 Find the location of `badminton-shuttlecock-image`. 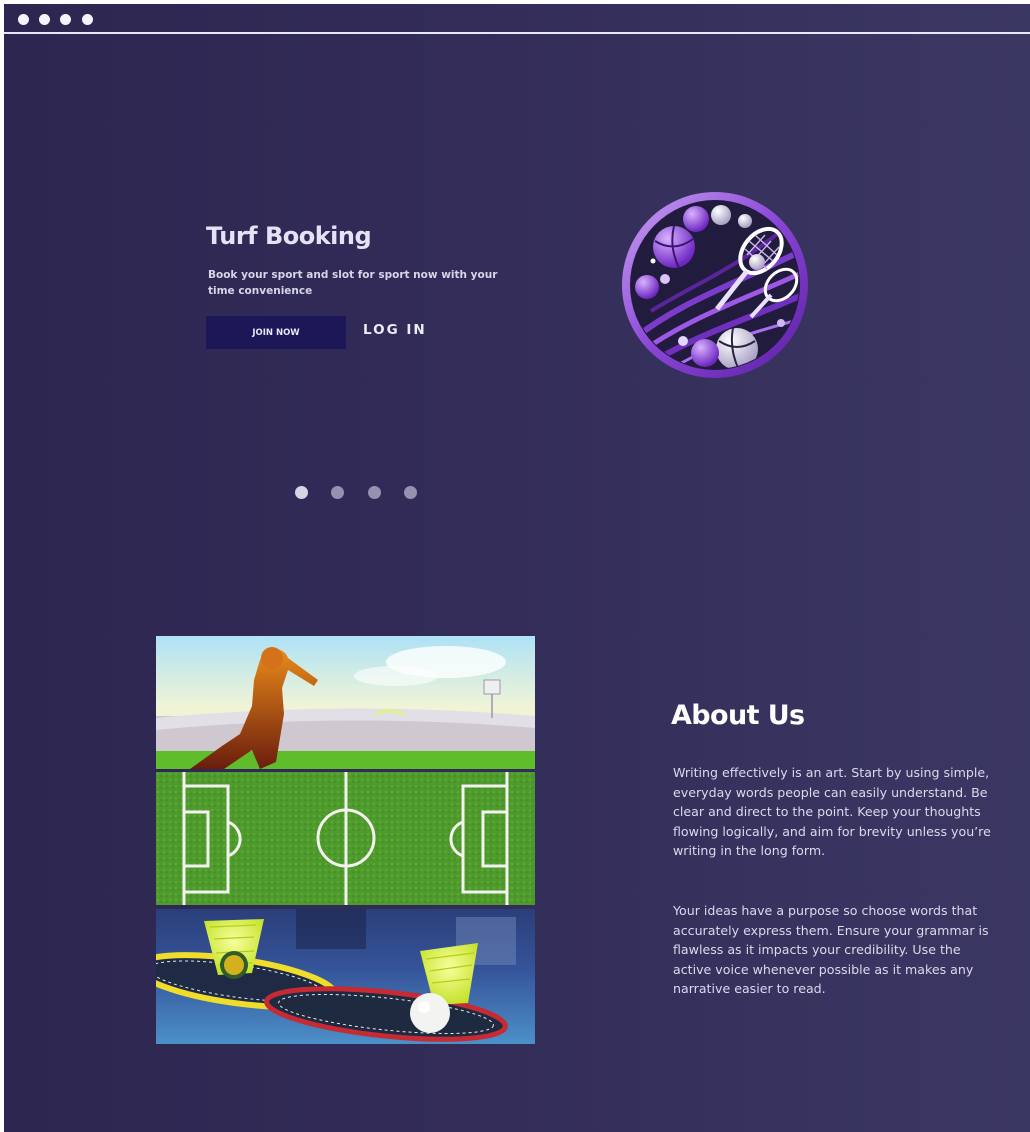

badminton-shuttlecock-image is located at coordinates (345, 976).